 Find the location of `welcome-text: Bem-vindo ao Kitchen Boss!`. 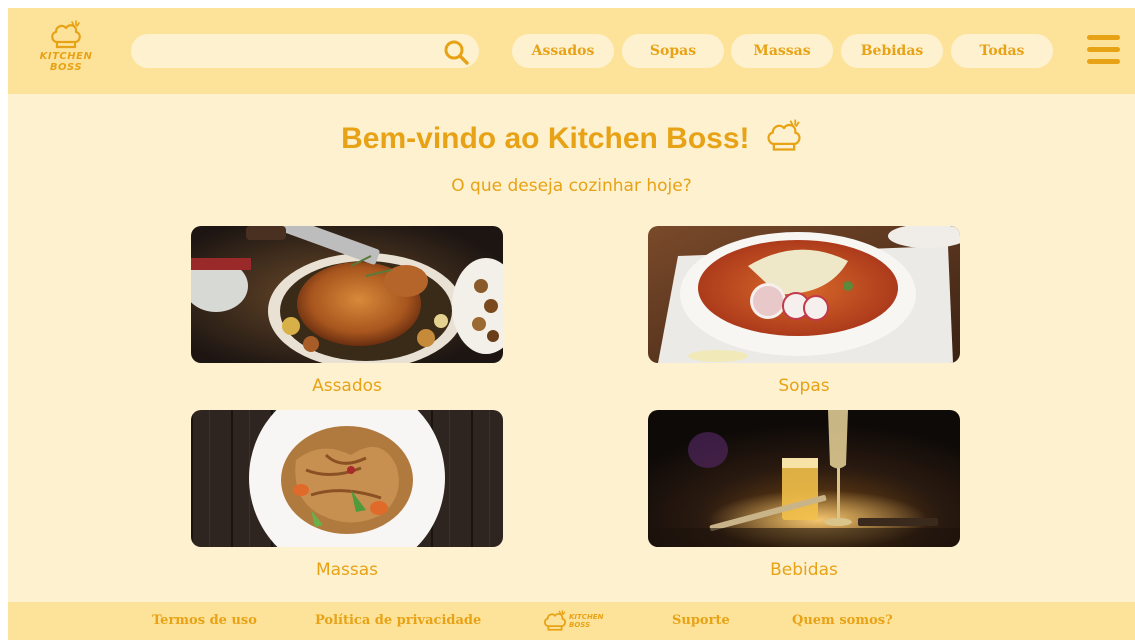

welcome-text: Bem-vindo ao Kitchen Boss! is located at coordinates (545, 138).